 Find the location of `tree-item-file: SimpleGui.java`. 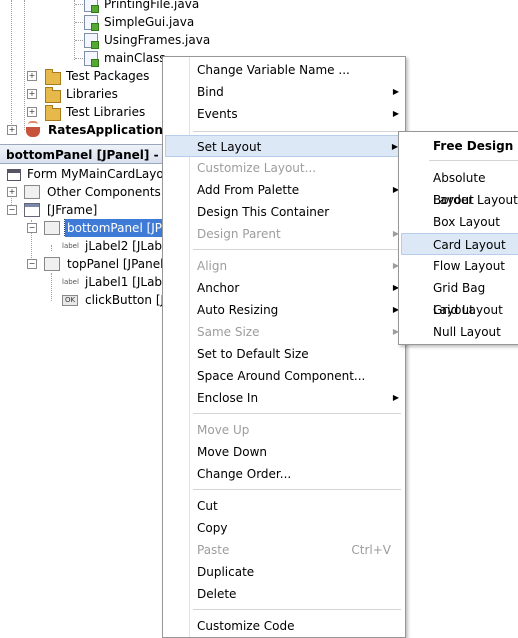

tree-item-file: SimpleGui.java is located at coordinates (100, 22).